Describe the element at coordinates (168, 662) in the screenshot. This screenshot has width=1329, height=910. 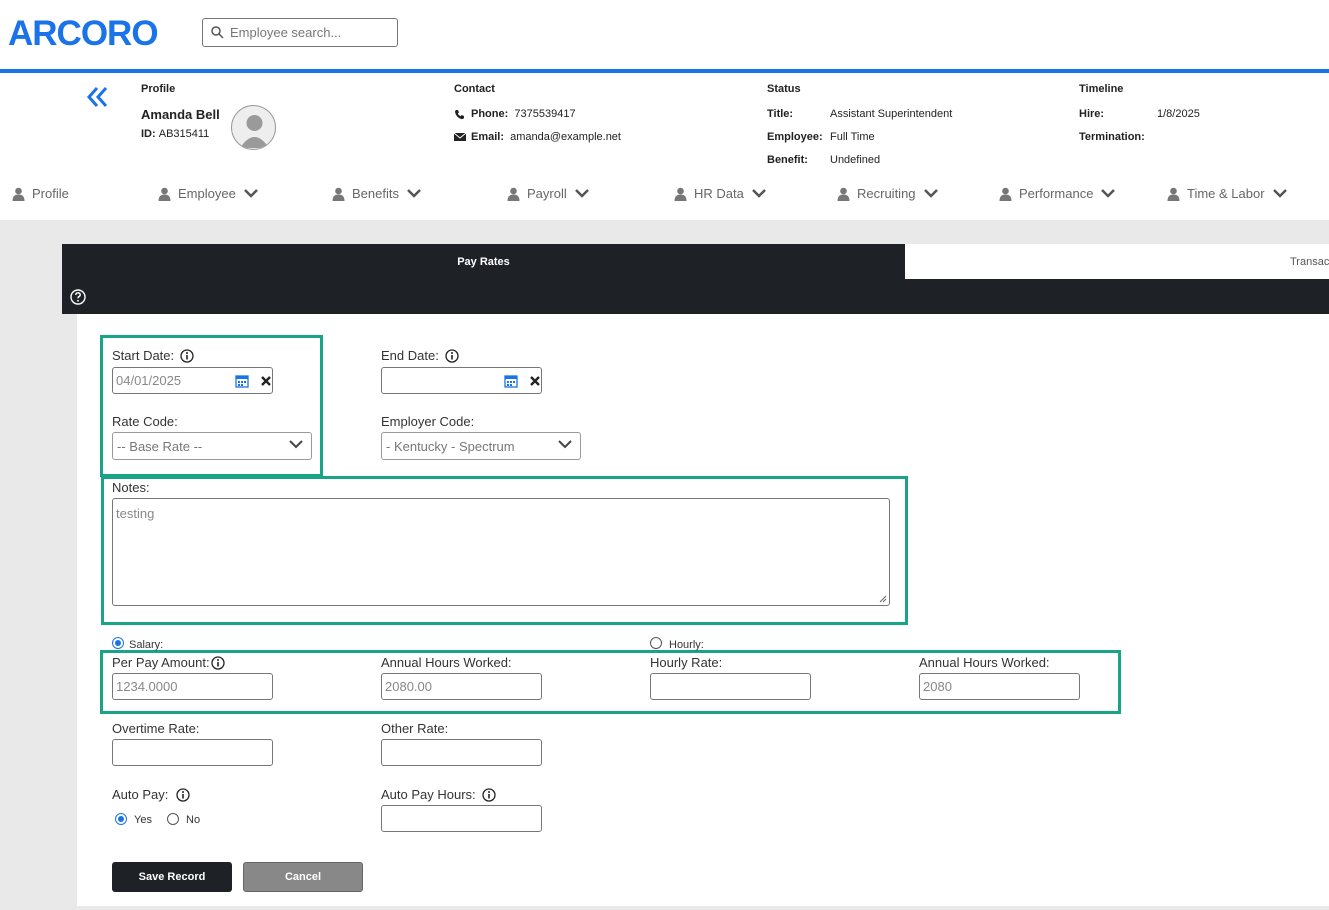
I see `per-pay-amount-label: Per Pay Amount:` at that location.